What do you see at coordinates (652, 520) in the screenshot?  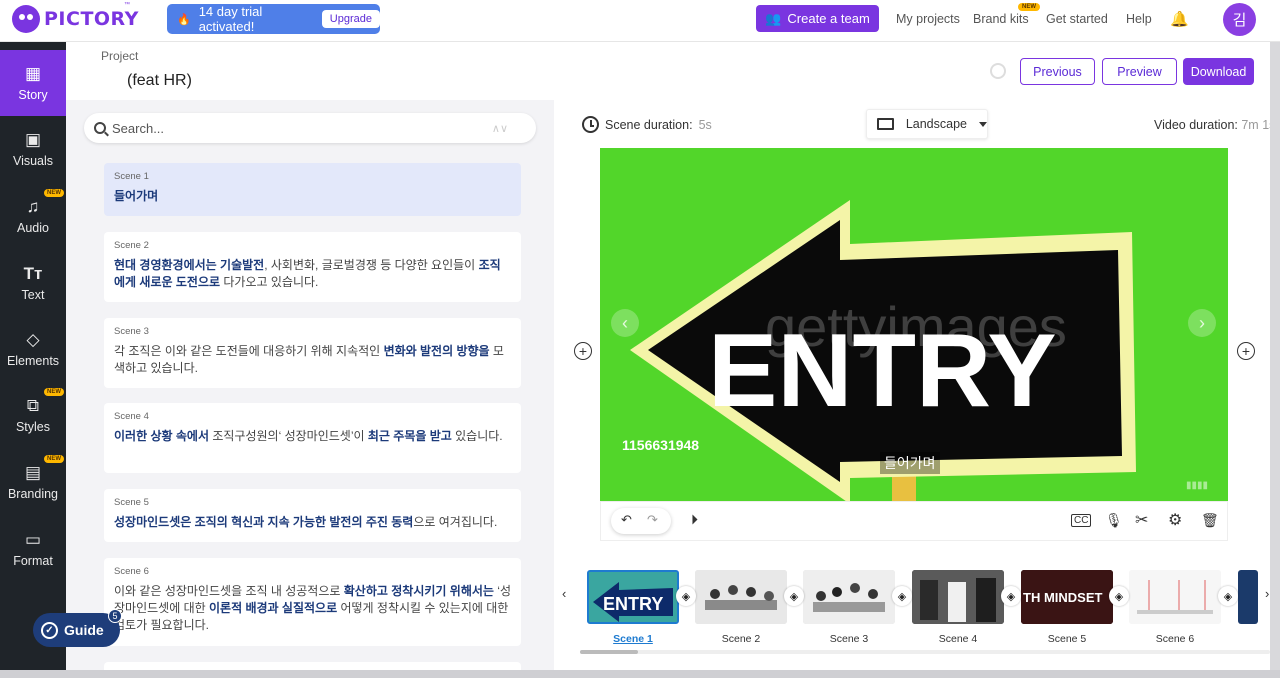 I see `redo-icon: ↷` at bounding box center [652, 520].